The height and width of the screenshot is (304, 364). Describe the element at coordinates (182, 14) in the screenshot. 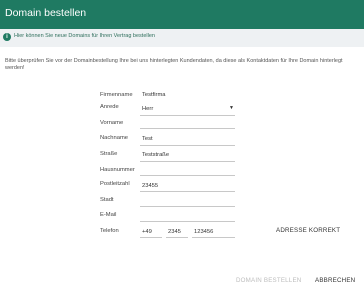

I see `dialog-header: Domain bestellen` at that location.